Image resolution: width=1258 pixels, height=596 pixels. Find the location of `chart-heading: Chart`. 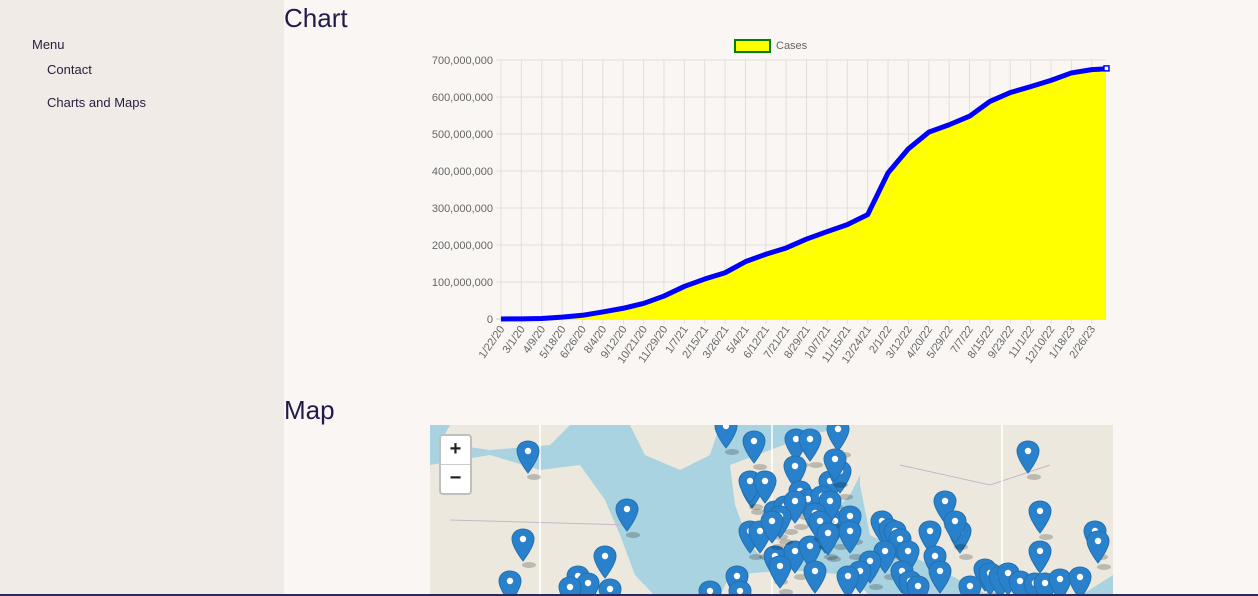

chart-heading: Chart is located at coordinates (316, 18).